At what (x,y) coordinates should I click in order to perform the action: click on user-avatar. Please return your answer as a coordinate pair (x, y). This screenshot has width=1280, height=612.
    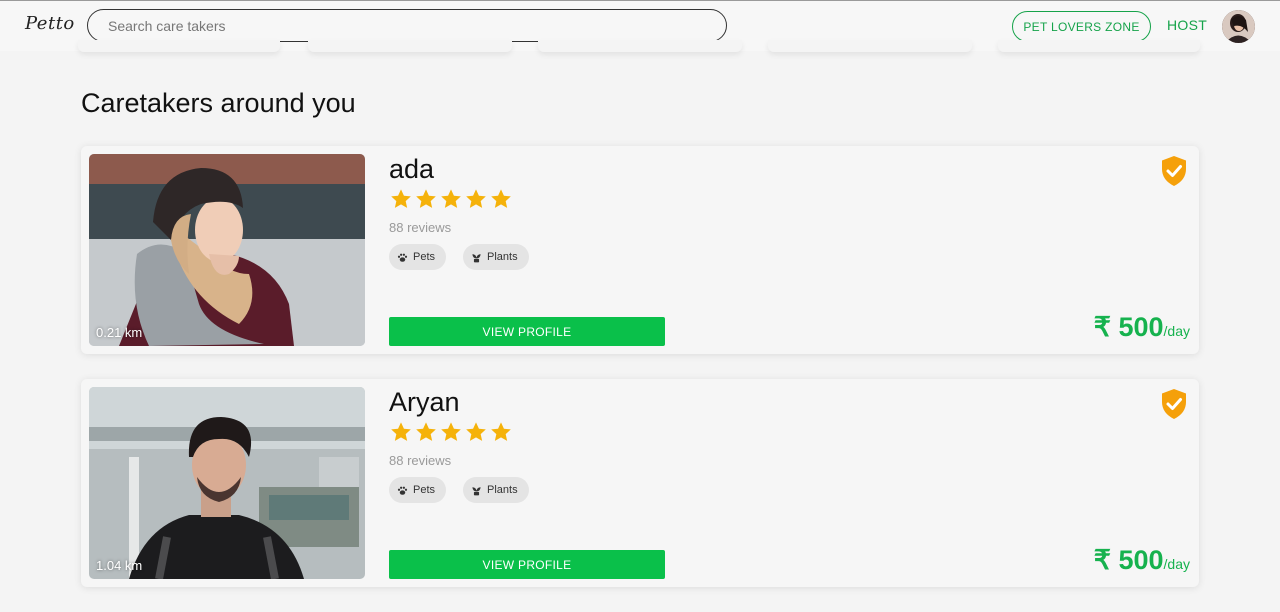
    Looking at the image, I should click on (1238, 26).